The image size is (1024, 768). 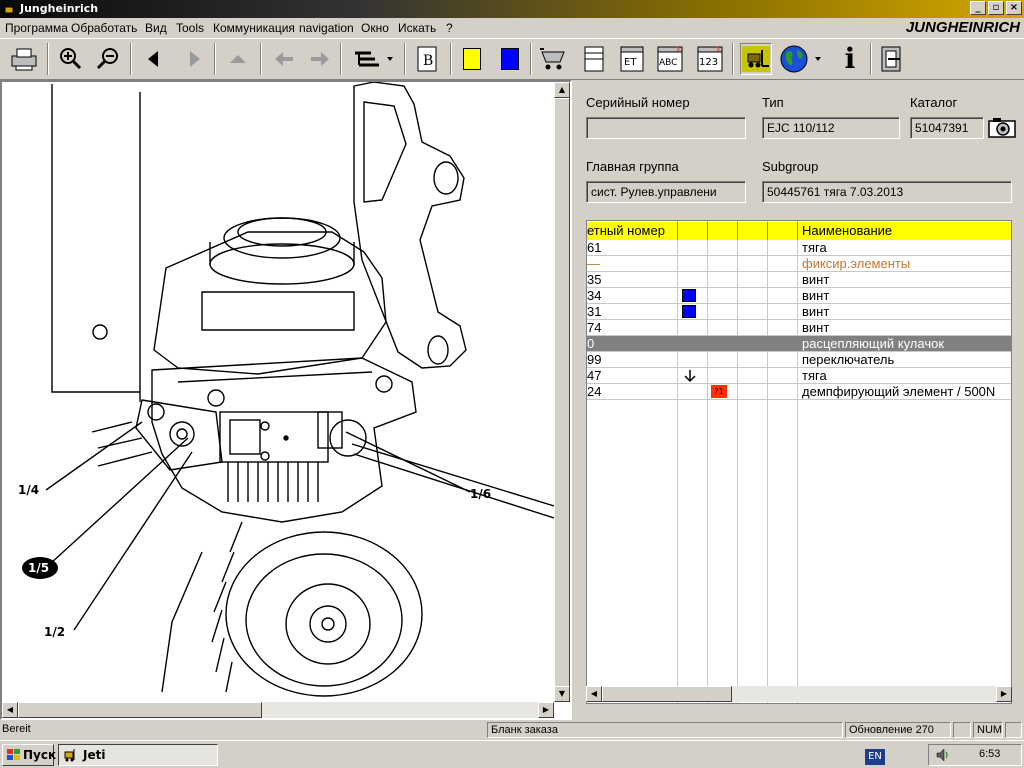 What do you see at coordinates (799, 312) in the screenshot?
I see `table-row: 31 винт` at bounding box center [799, 312].